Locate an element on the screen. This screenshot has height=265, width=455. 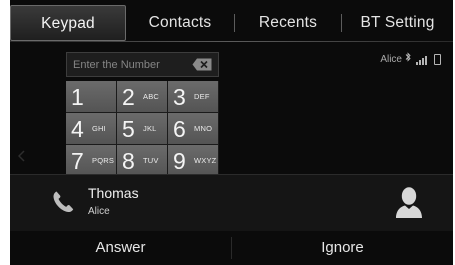
bluetooth-icon is located at coordinates (408, 58).